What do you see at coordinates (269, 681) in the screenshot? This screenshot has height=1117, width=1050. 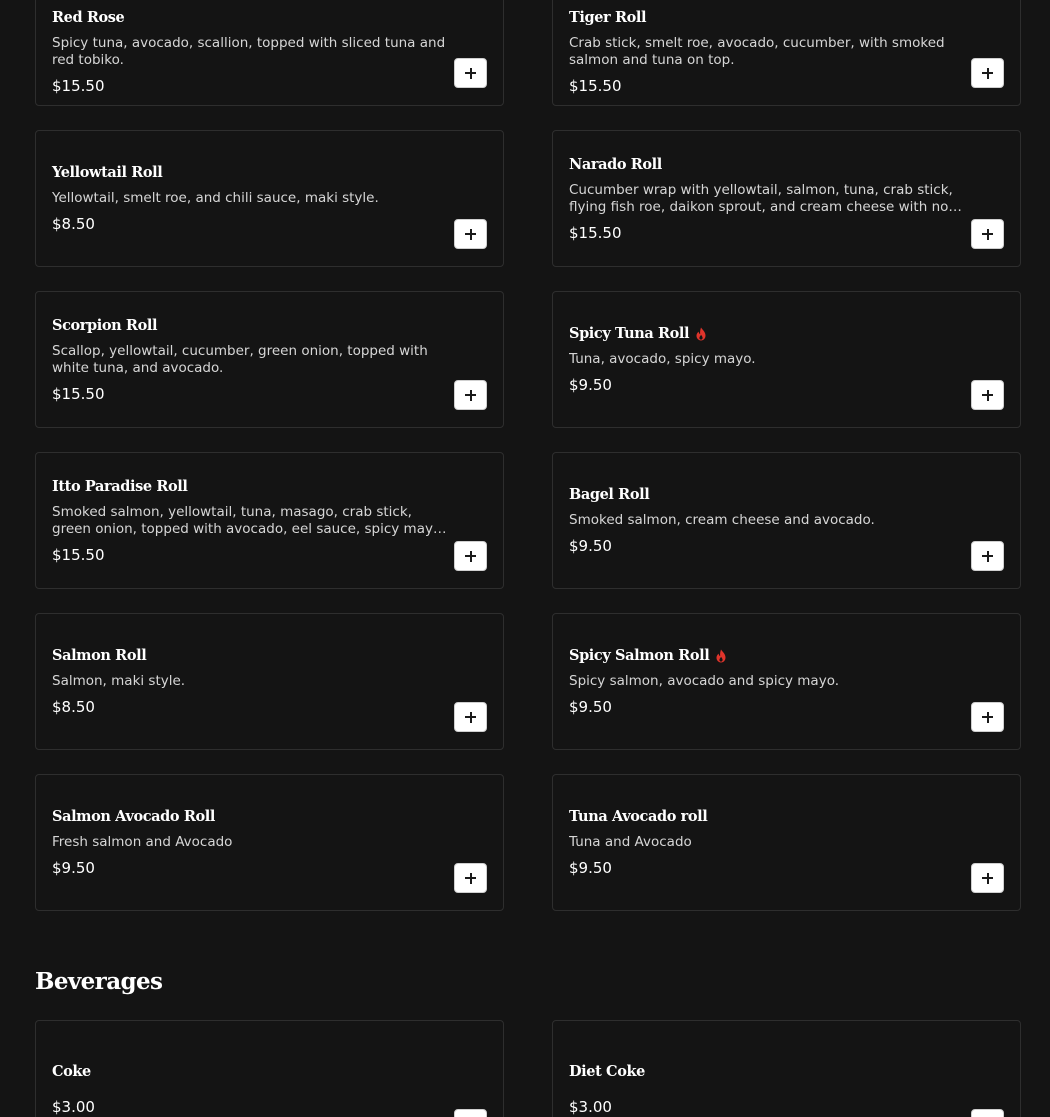 I see `menu-item-card: Salmon Roll Salmon, maki style. $8.50` at bounding box center [269, 681].